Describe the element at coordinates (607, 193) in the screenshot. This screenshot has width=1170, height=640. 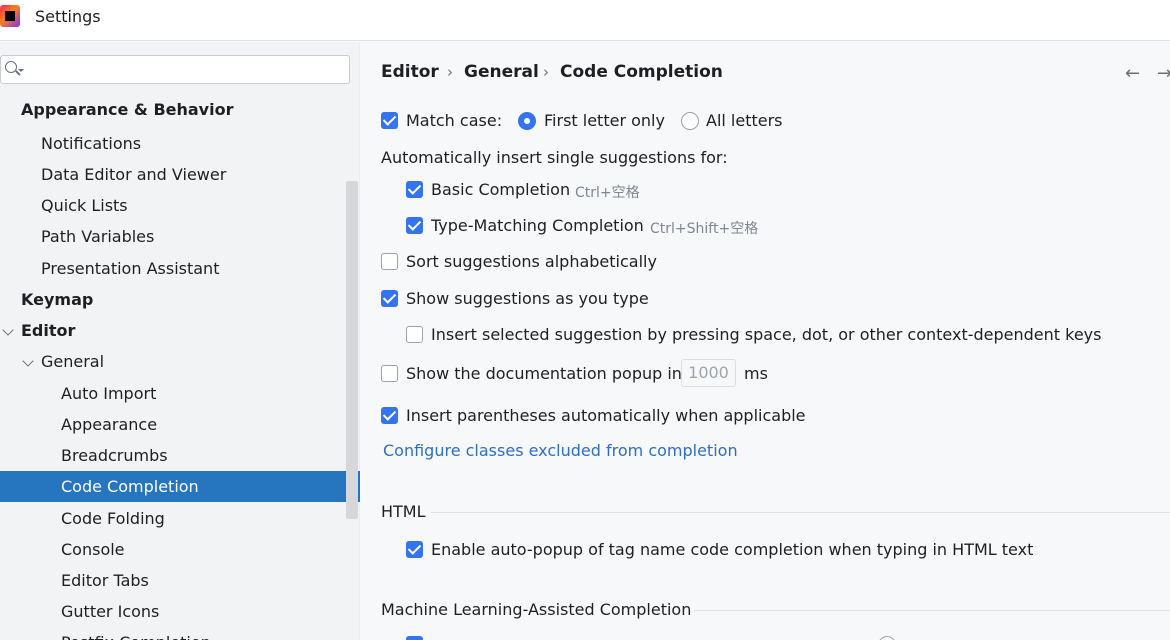
I see `basic-completion-shortcut: Ctrl+空格` at that location.